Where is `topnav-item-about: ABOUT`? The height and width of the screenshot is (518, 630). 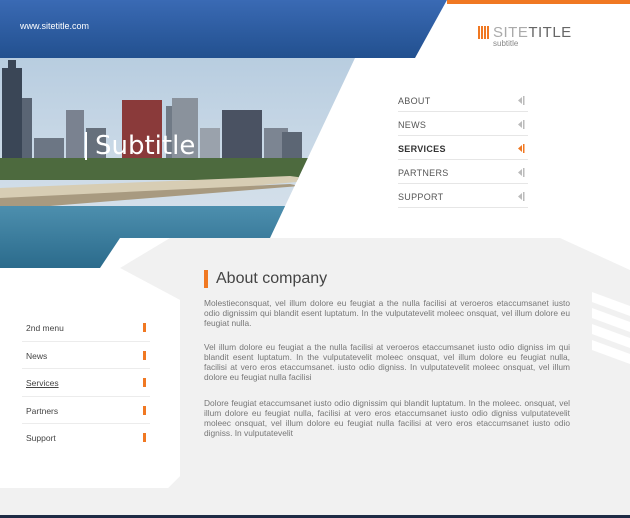 topnav-item-about: ABOUT is located at coordinates (463, 100).